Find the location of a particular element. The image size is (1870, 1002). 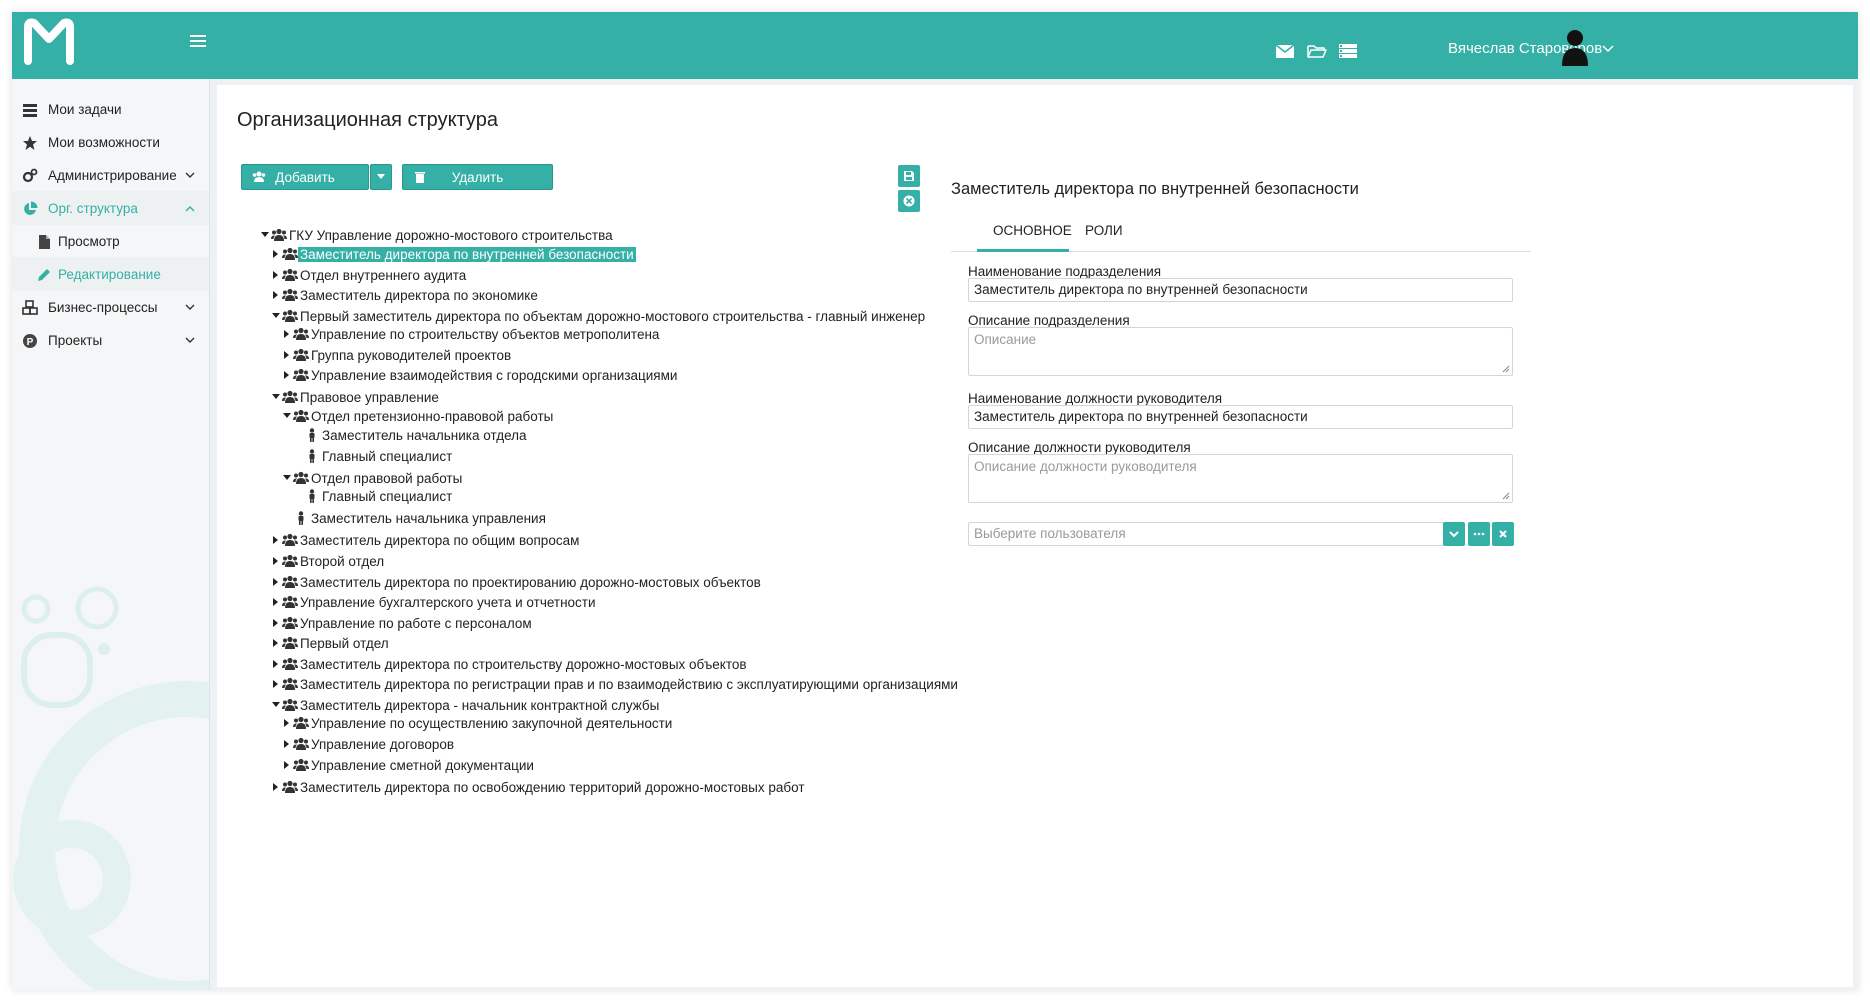

tree-node-label: Управление договоров is located at coordinates (382, 744).